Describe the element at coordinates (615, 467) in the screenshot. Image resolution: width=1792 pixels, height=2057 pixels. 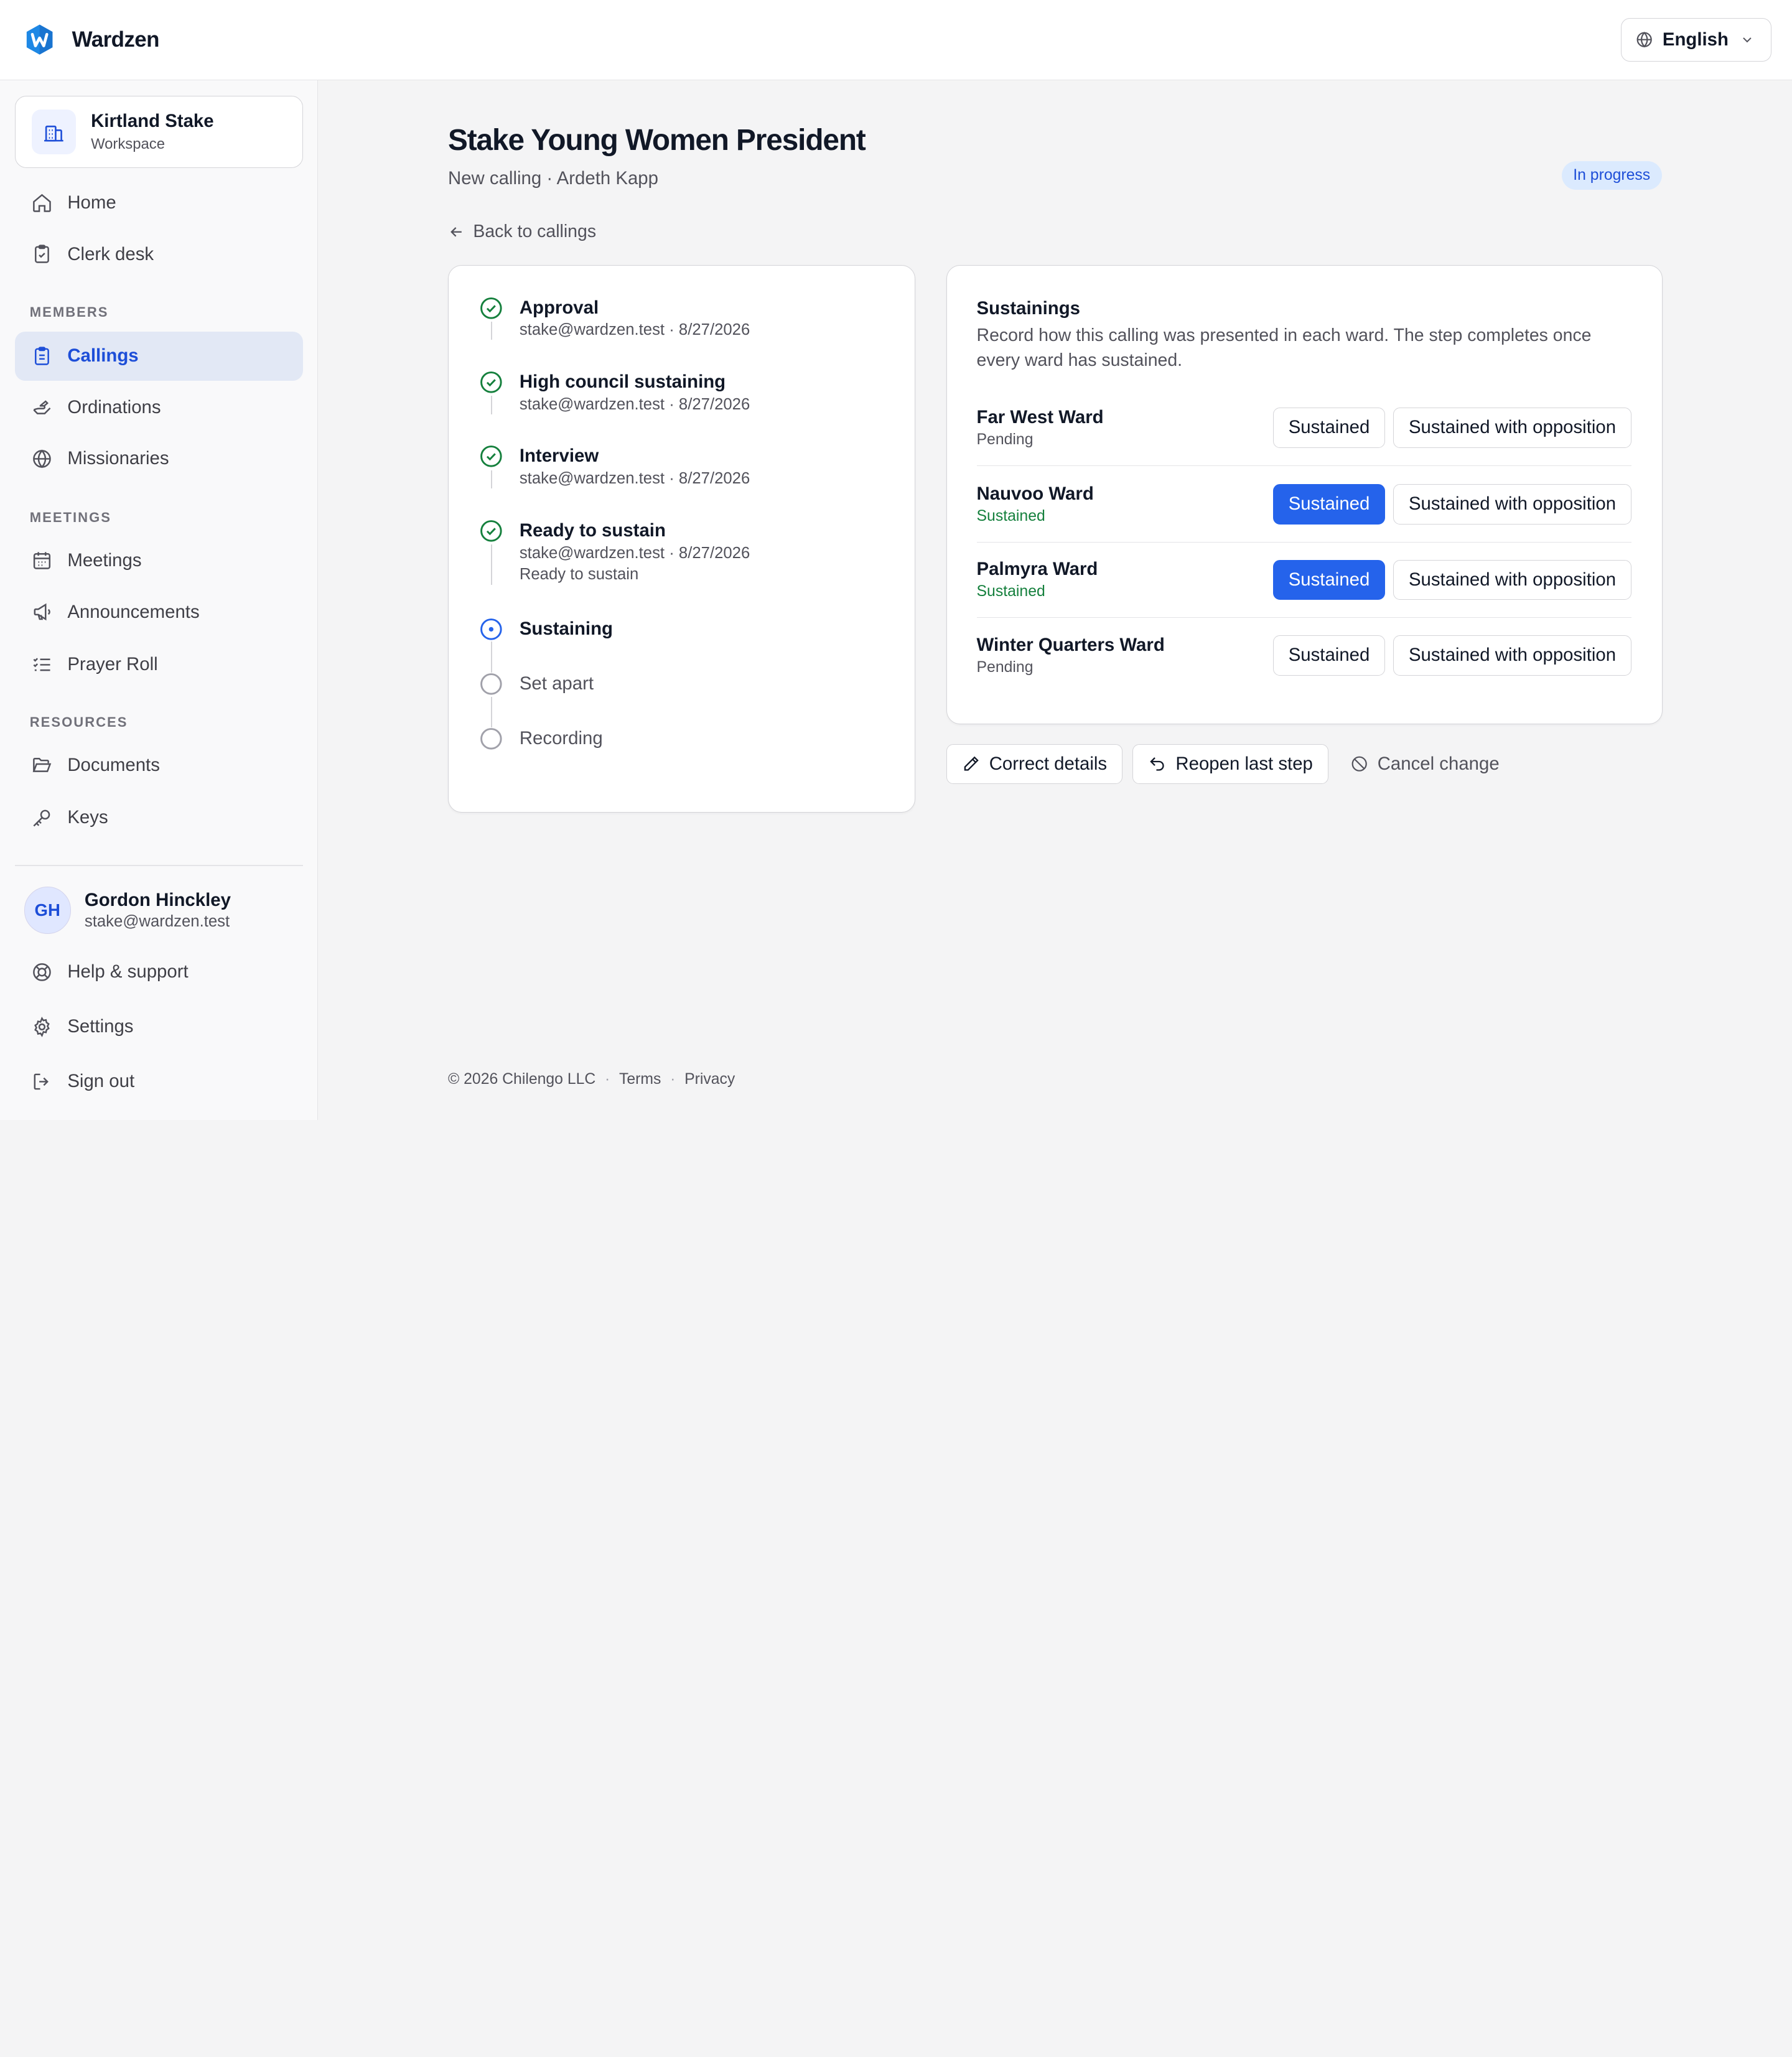
I see `step-interview: Interview stake@wardzen.test · 8/27/2026` at that location.